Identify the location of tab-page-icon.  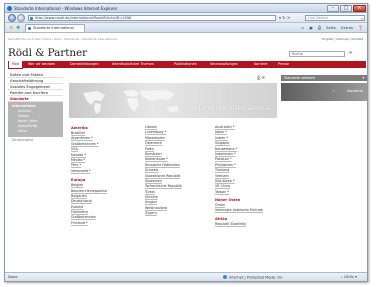
(29, 28).